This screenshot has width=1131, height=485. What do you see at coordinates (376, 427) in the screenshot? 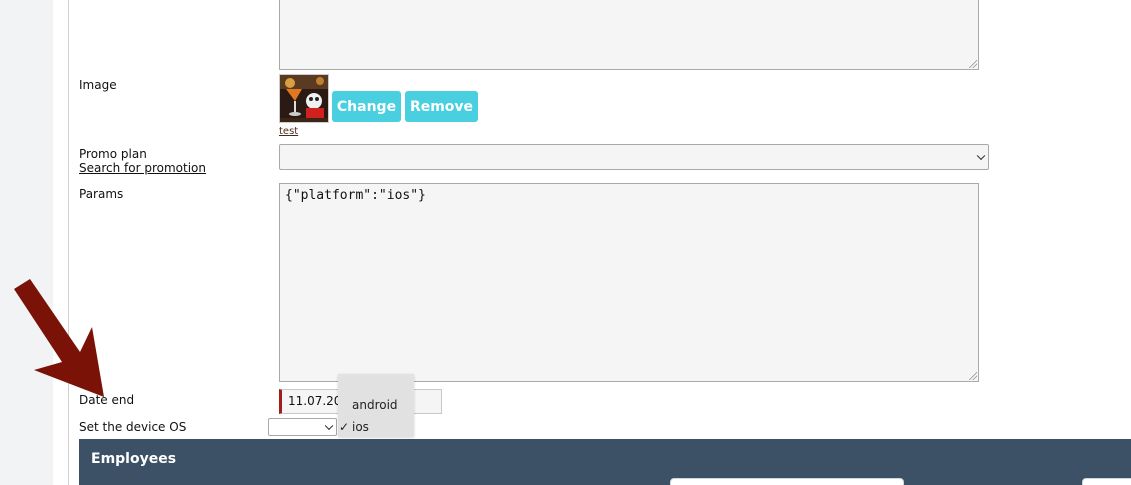
I see `device-os-option-ios: ✓ ios` at bounding box center [376, 427].